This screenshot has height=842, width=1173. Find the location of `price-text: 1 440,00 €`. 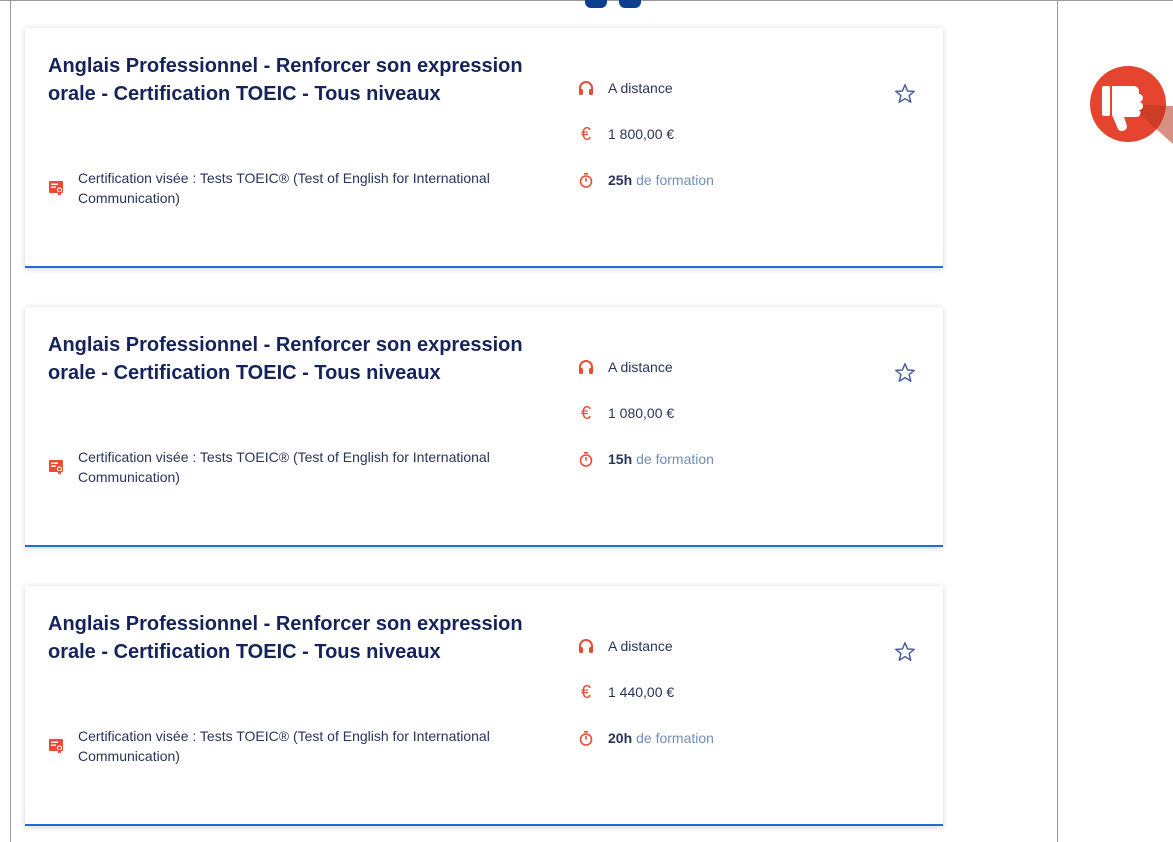

price-text: 1 440,00 € is located at coordinates (641, 692).